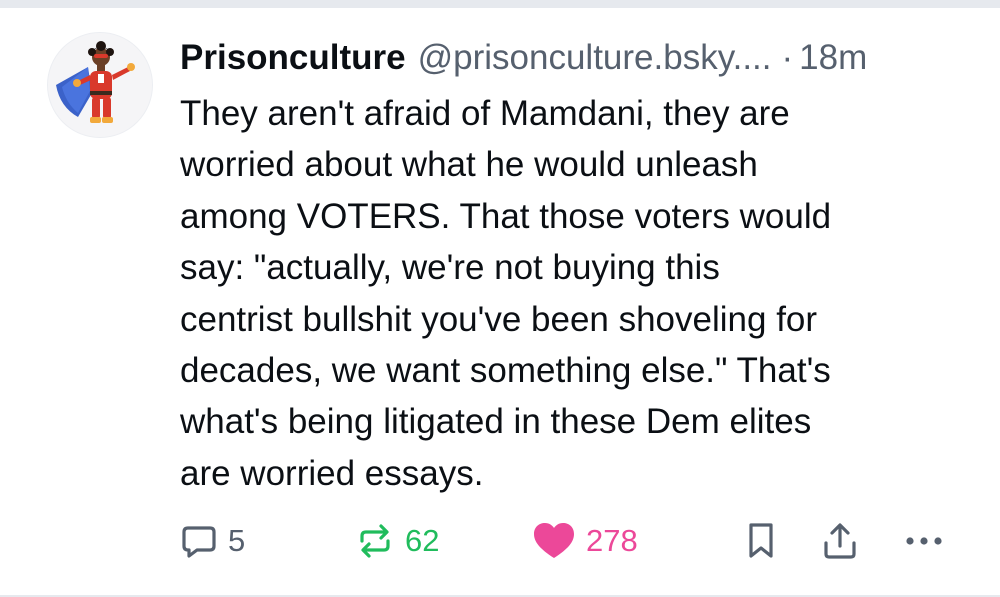  I want to click on reply-count: 5, so click(237, 540).